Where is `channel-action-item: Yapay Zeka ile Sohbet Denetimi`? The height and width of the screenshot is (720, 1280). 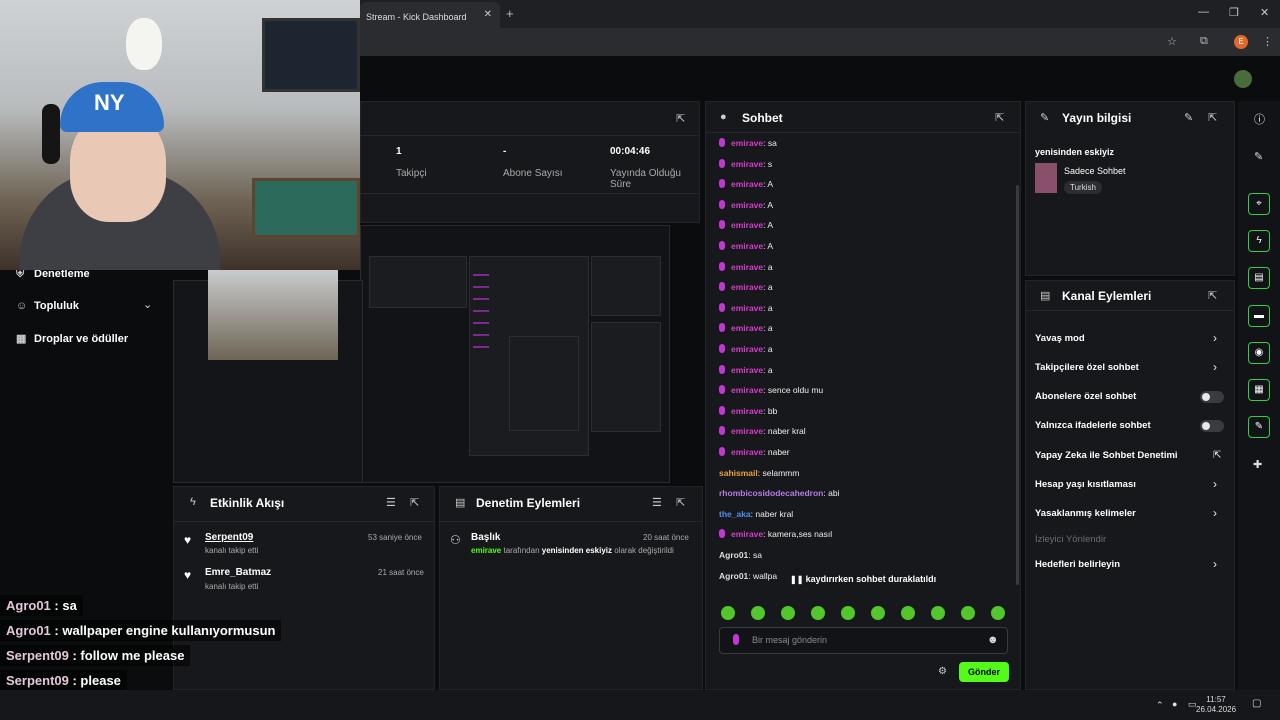
channel-action-item: Yapay Zeka ile Sohbet Denetimi is located at coordinates (1106, 455).